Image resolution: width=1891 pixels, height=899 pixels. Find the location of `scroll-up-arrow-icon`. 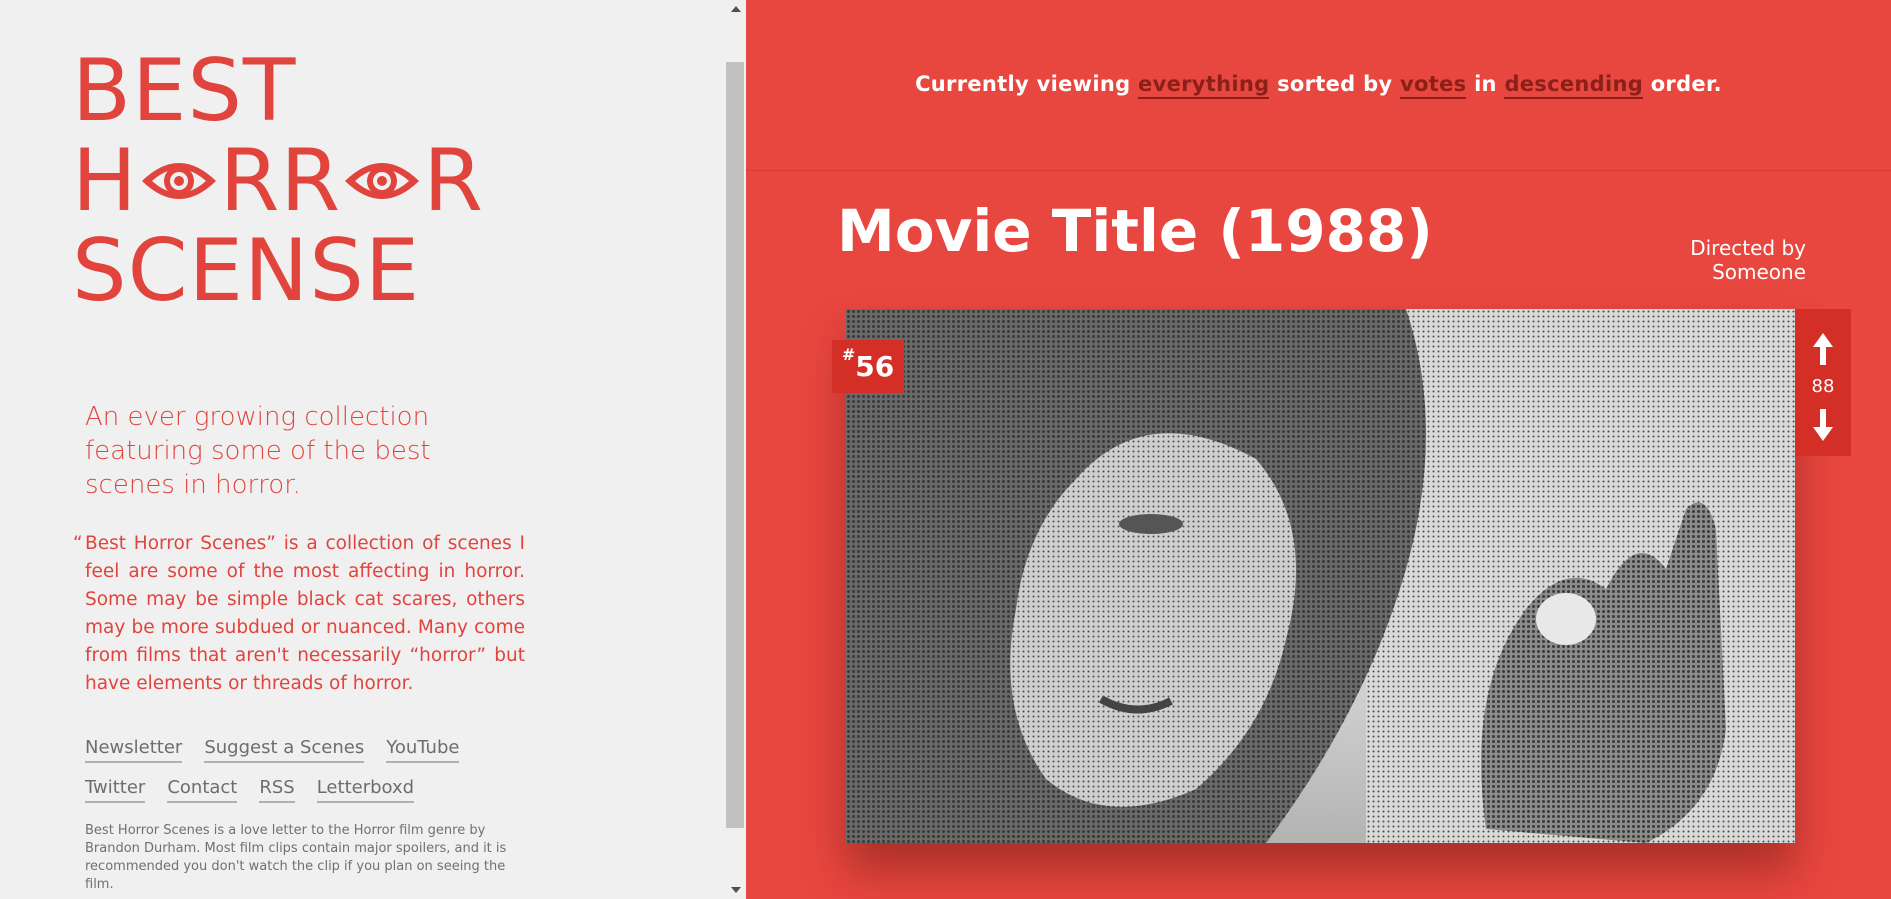

scroll-up-arrow-icon is located at coordinates (736, 9).